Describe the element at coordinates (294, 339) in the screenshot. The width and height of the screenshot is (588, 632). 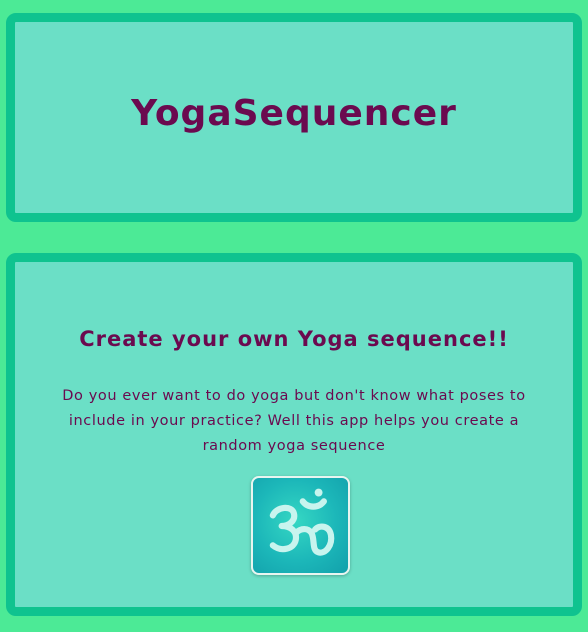
I see `headline: Create your own Yoga sequence!!` at that location.